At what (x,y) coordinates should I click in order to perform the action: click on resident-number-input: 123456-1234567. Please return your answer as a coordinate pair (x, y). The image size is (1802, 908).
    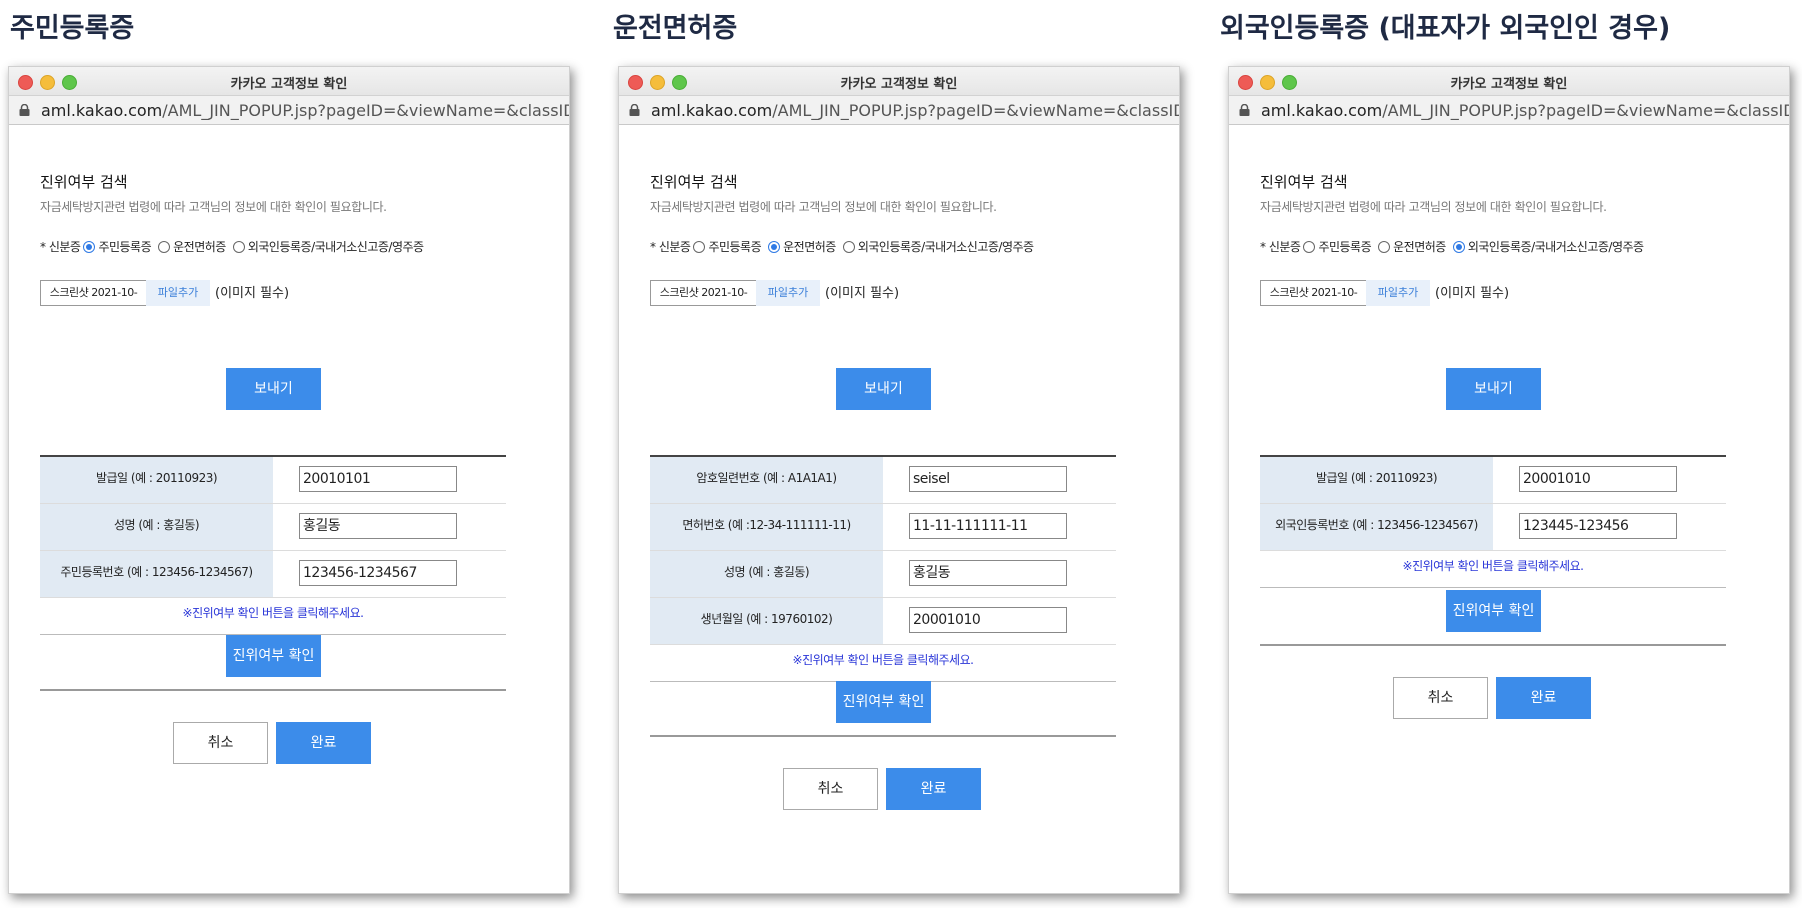
    Looking at the image, I should click on (378, 573).